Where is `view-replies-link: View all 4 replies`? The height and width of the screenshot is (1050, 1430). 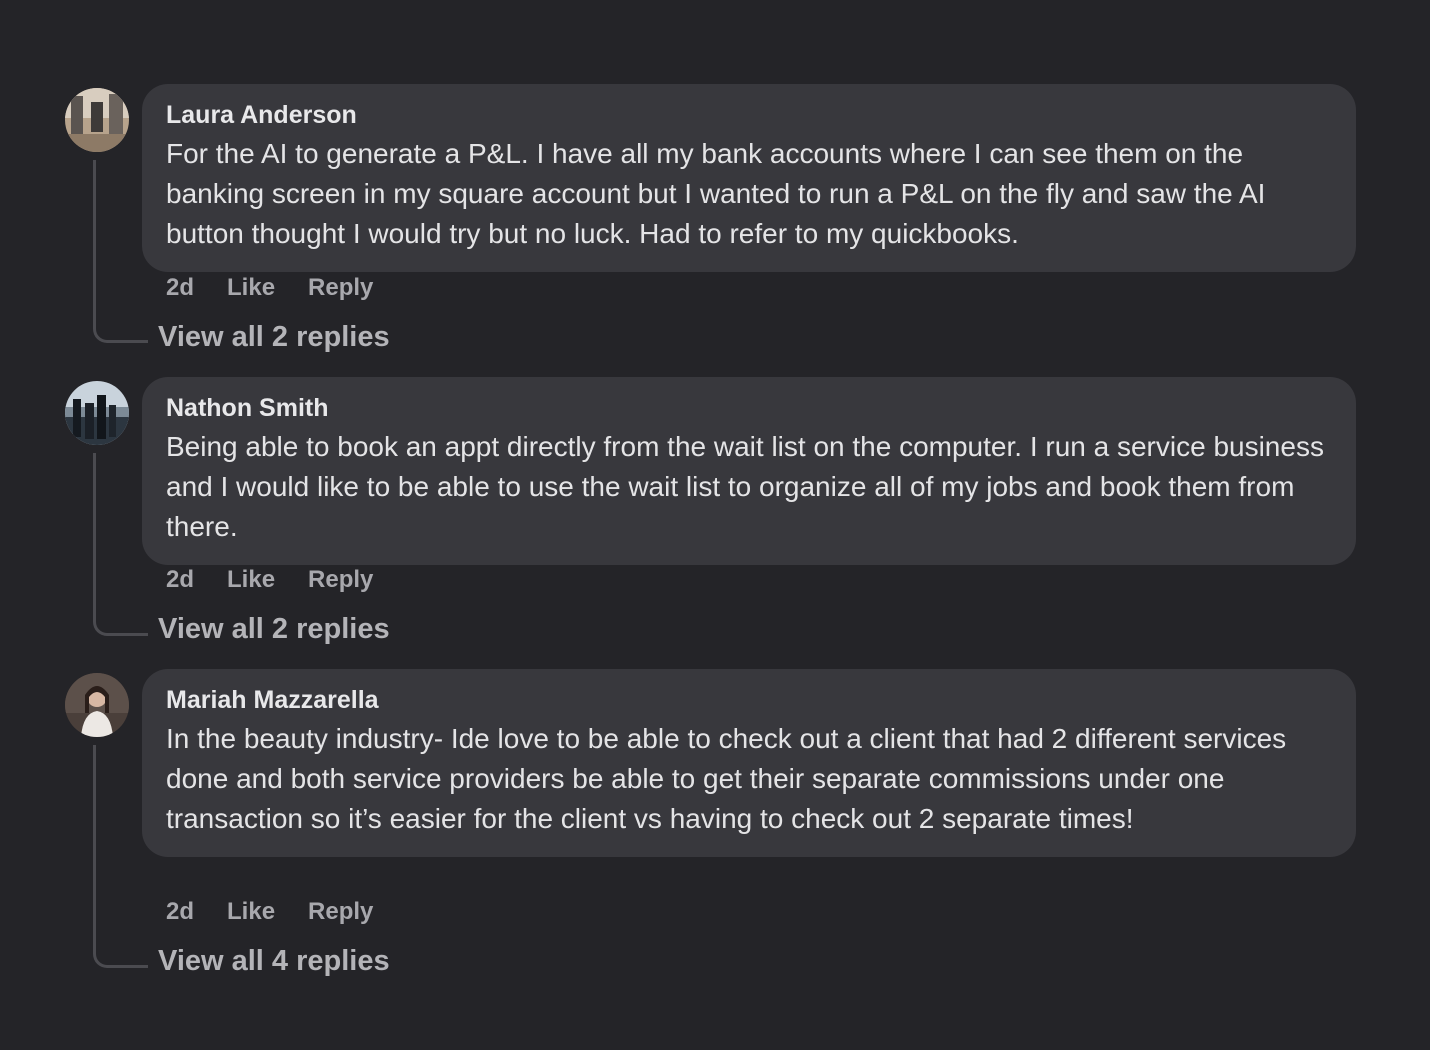 view-replies-link: View all 4 replies is located at coordinates (274, 961).